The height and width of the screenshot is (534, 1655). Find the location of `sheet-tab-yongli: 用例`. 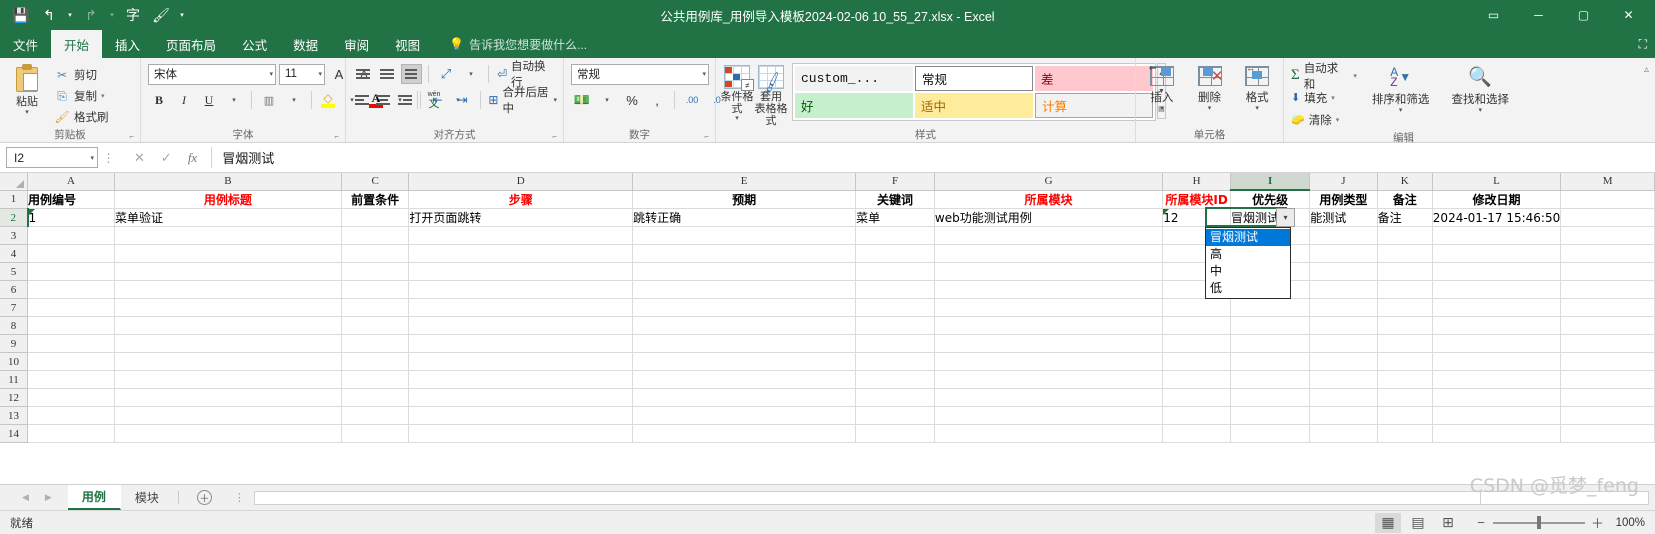

sheet-tab-yongli: 用例 is located at coordinates (94, 497).